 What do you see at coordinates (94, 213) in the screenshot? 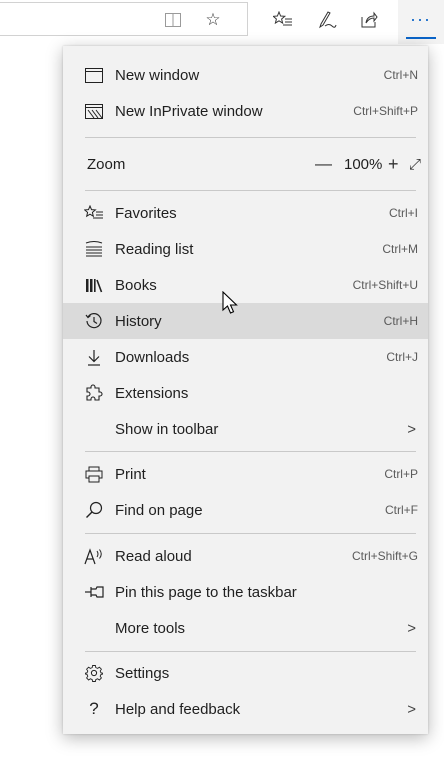
I see `favorites-icon` at bounding box center [94, 213].